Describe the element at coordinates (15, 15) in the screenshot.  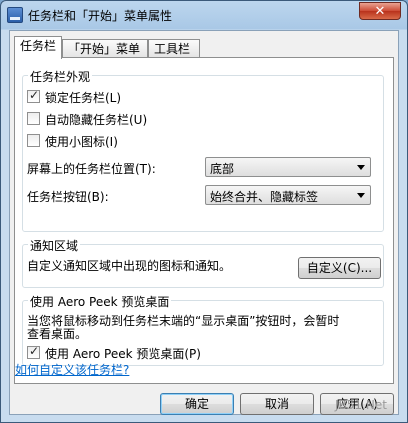
I see `taskbar-icon` at that location.